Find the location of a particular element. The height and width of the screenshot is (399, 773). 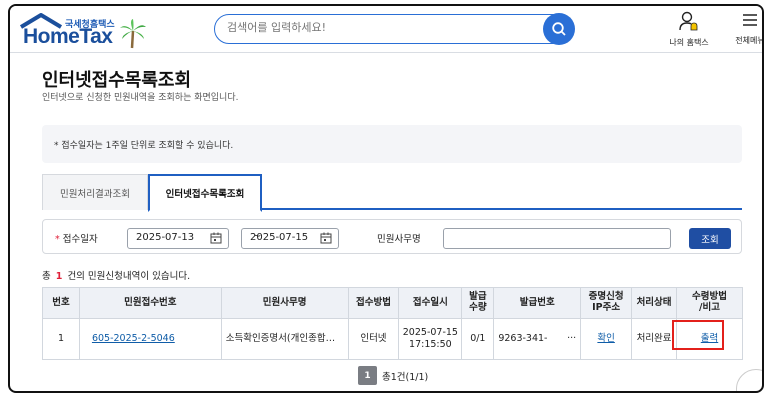

col-header-ip: 증명신청 IP주소 is located at coordinates (606, 303).